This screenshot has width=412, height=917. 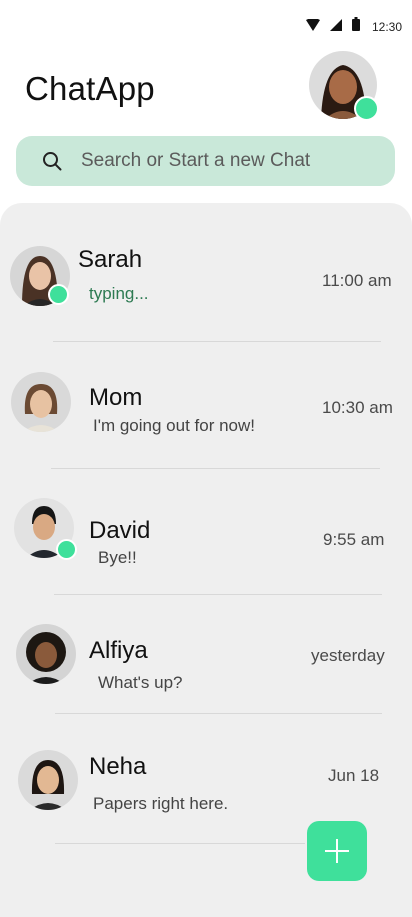 What do you see at coordinates (354, 539) in the screenshot?
I see `chat-time: 9:55 am` at bounding box center [354, 539].